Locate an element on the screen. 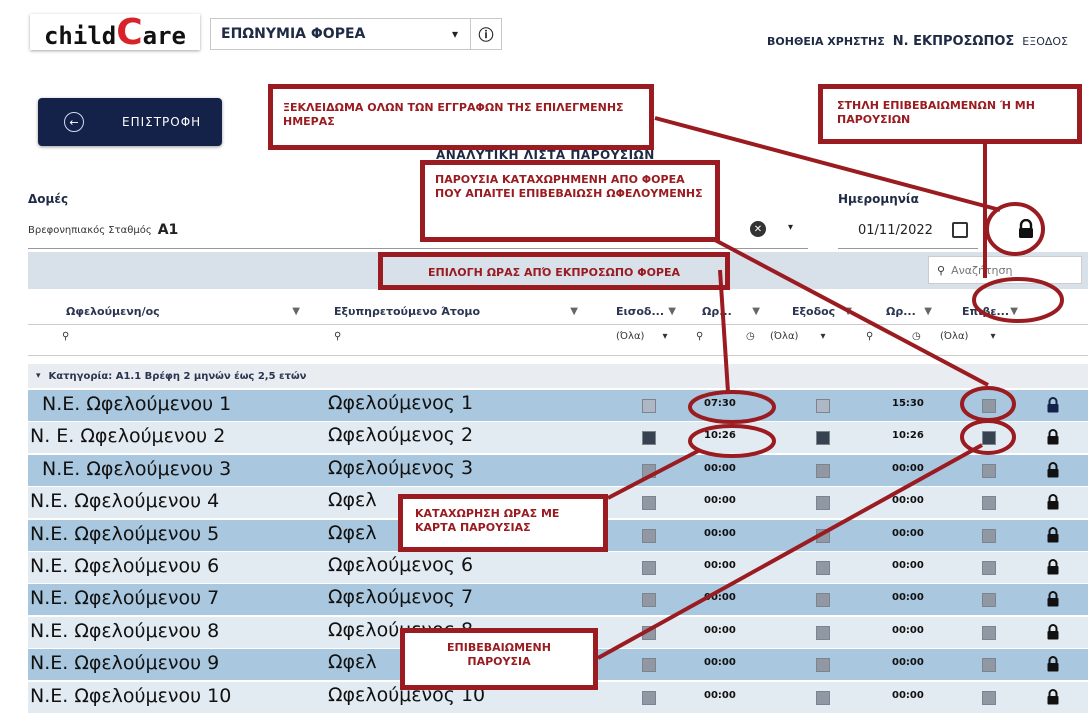 The height and width of the screenshot is (713, 1088). annotation-time-by-rep: ΕΠΙΛΟΓΗ ΩΡΑΣ ΑΠΌ ΕΚΠΡΟΣΩΠΟ ΦΟΡΕΑ is located at coordinates (554, 271).